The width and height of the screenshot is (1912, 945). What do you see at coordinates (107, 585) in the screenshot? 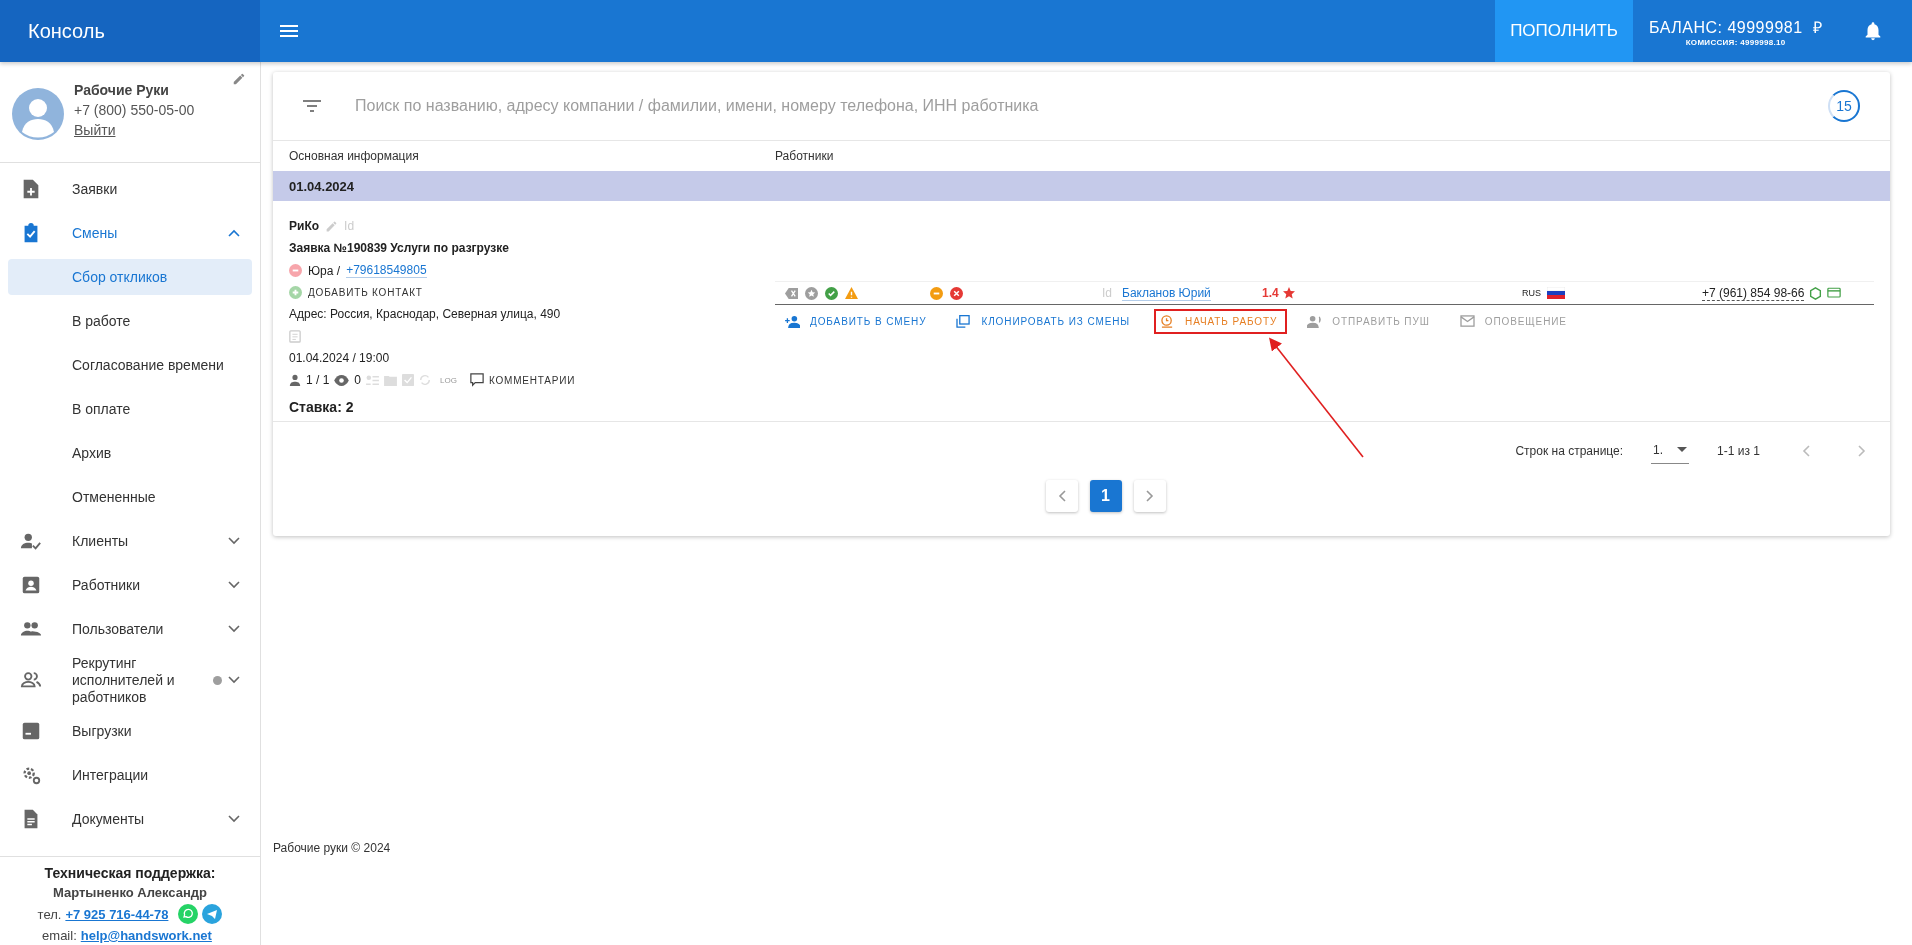
I see `sidebar-item-label: Работники` at bounding box center [107, 585].